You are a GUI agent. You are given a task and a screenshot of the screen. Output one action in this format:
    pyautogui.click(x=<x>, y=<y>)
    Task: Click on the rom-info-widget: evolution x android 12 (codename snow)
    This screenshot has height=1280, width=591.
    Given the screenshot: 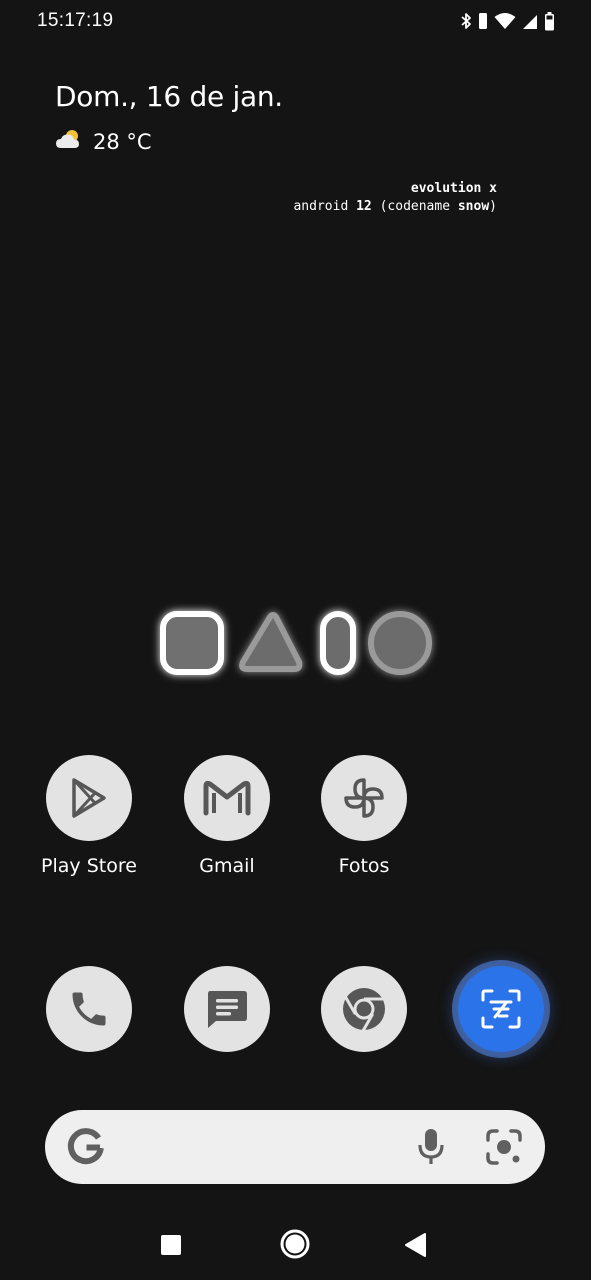 What is the action you would take?
    pyautogui.click(x=395, y=198)
    